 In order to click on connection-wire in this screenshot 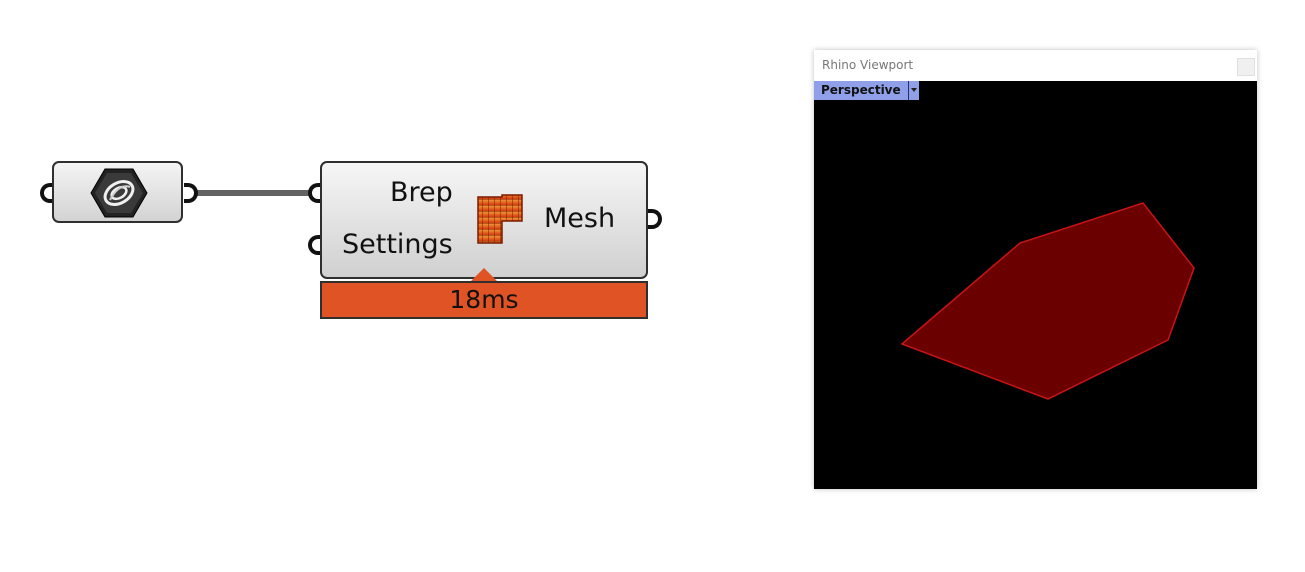, I will do `click(255, 193)`.